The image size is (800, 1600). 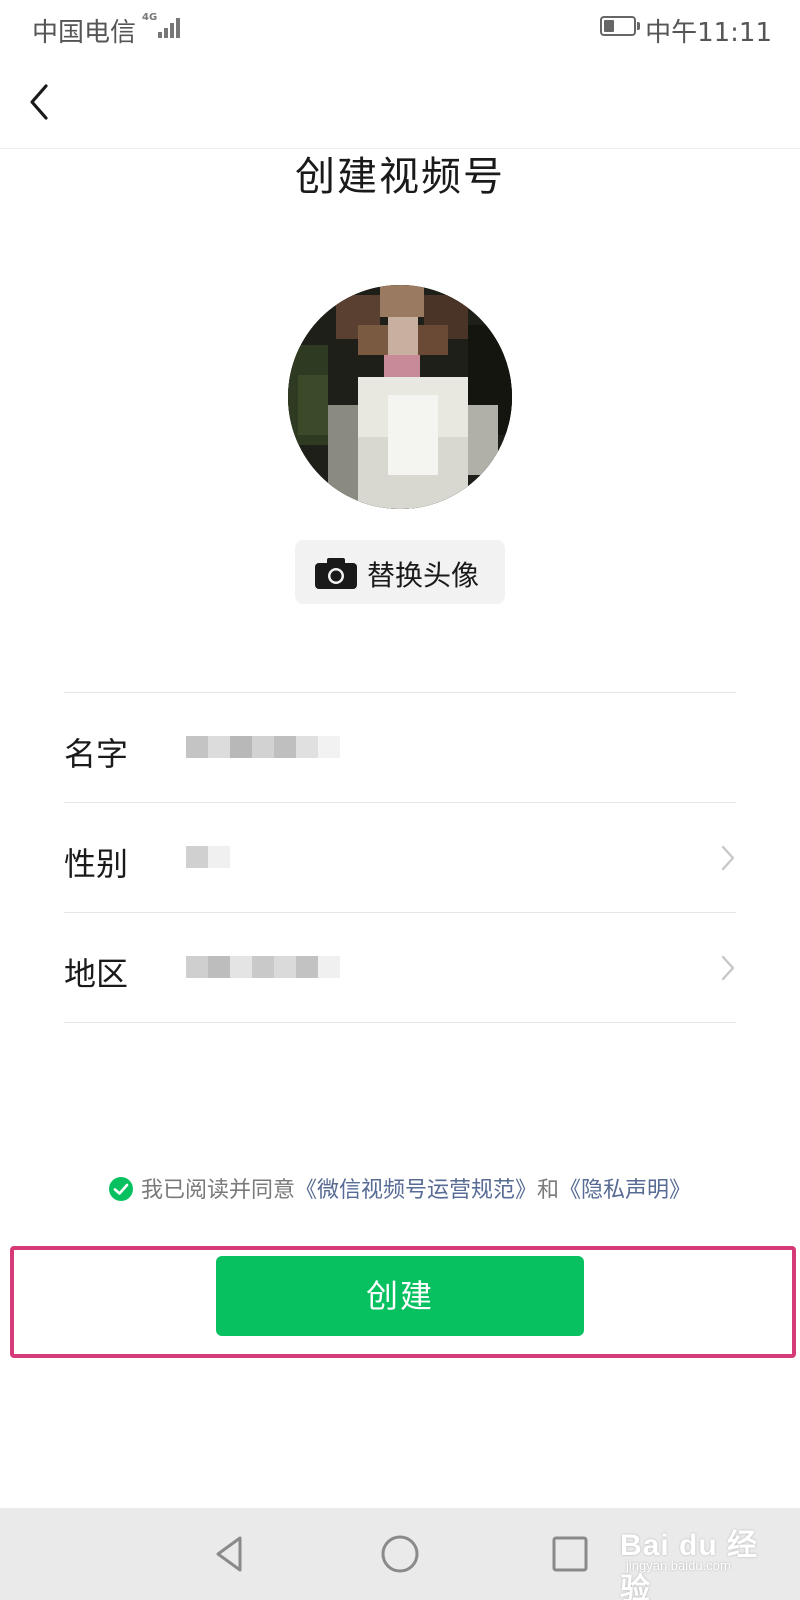 What do you see at coordinates (208, 857) in the screenshot?
I see `row-value-gender` at bounding box center [208, 857].